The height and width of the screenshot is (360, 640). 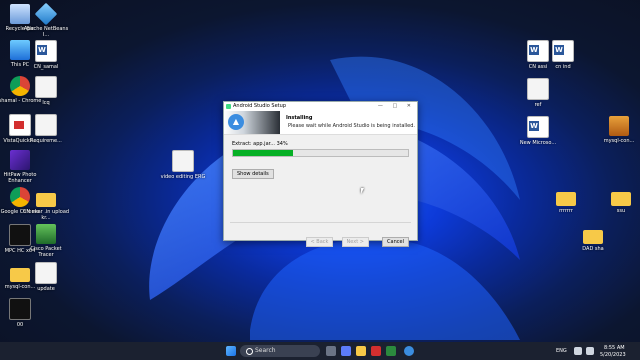 I want to click on mouse-cursor-icon, so click(x=362, y=191).